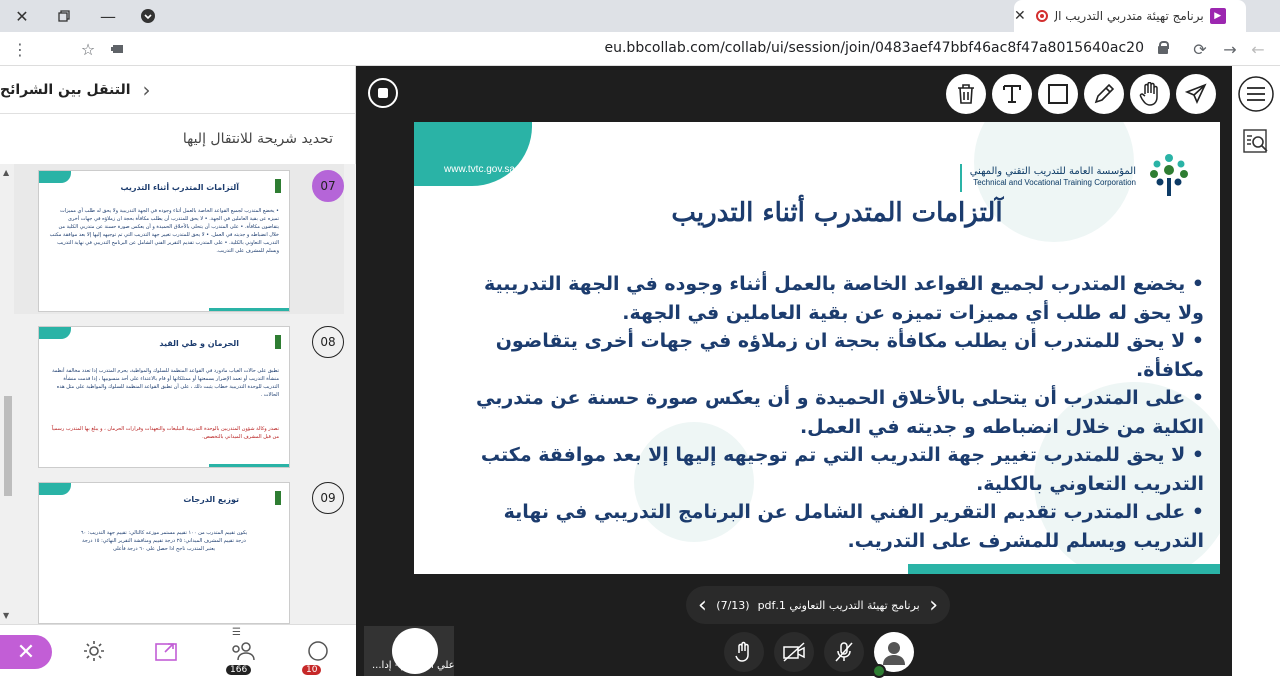 The width and height of the screenshot is (1280, 678). I want to click on close-window-icon: ✕, so click(22, 16).